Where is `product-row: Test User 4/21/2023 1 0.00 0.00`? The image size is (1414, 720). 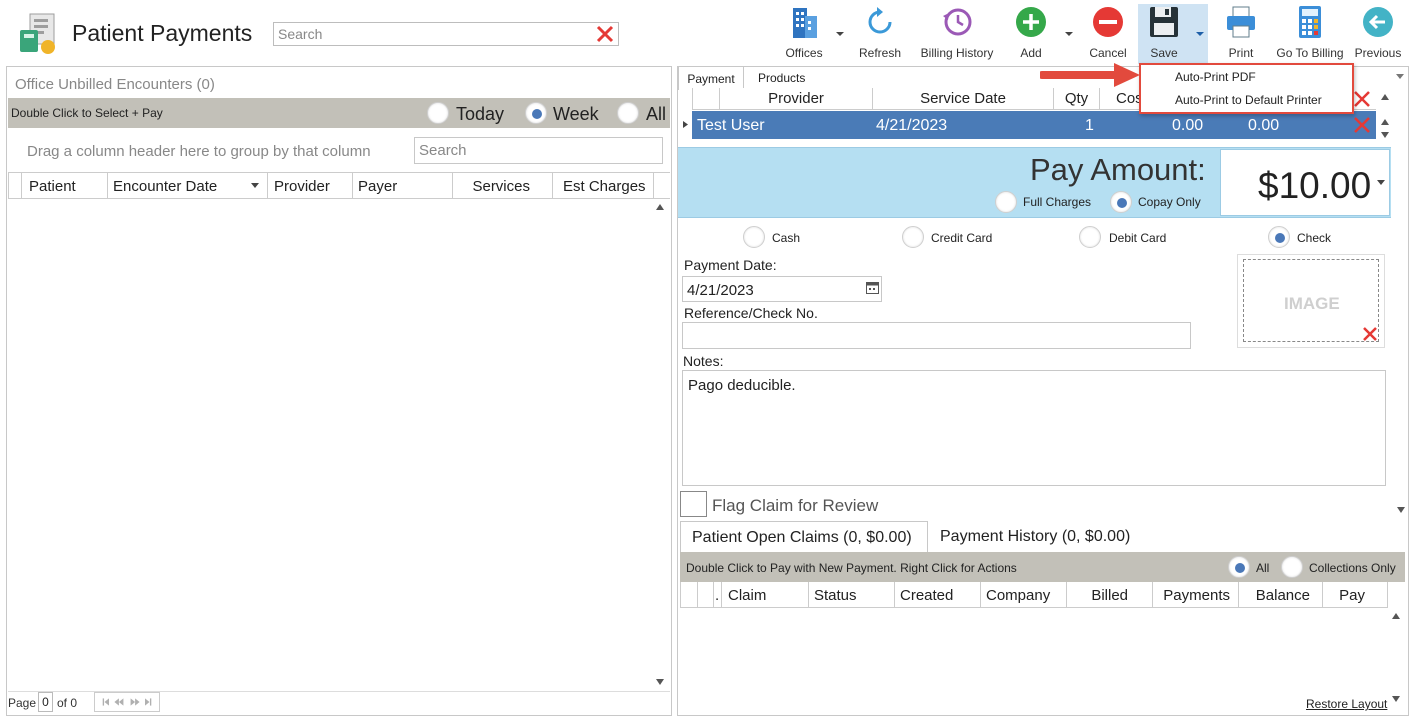
product-row: Test User 4/21/2023 1 0.00 0.00 is located at coordinates (1034, 125).